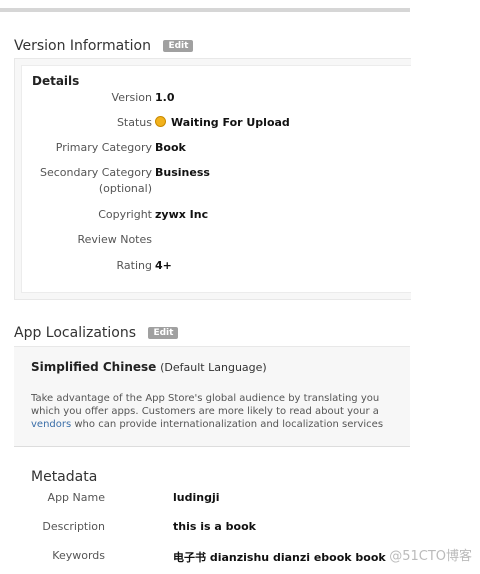 Image resolution: width=480 pixels, height=574 pixels. I want to click on secondary-category-optional: (optional), so click(125, 188).